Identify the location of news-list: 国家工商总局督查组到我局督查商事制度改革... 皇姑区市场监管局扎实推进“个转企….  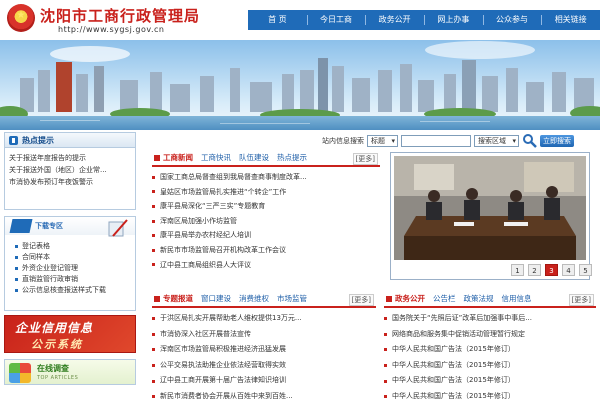
(266, 219).